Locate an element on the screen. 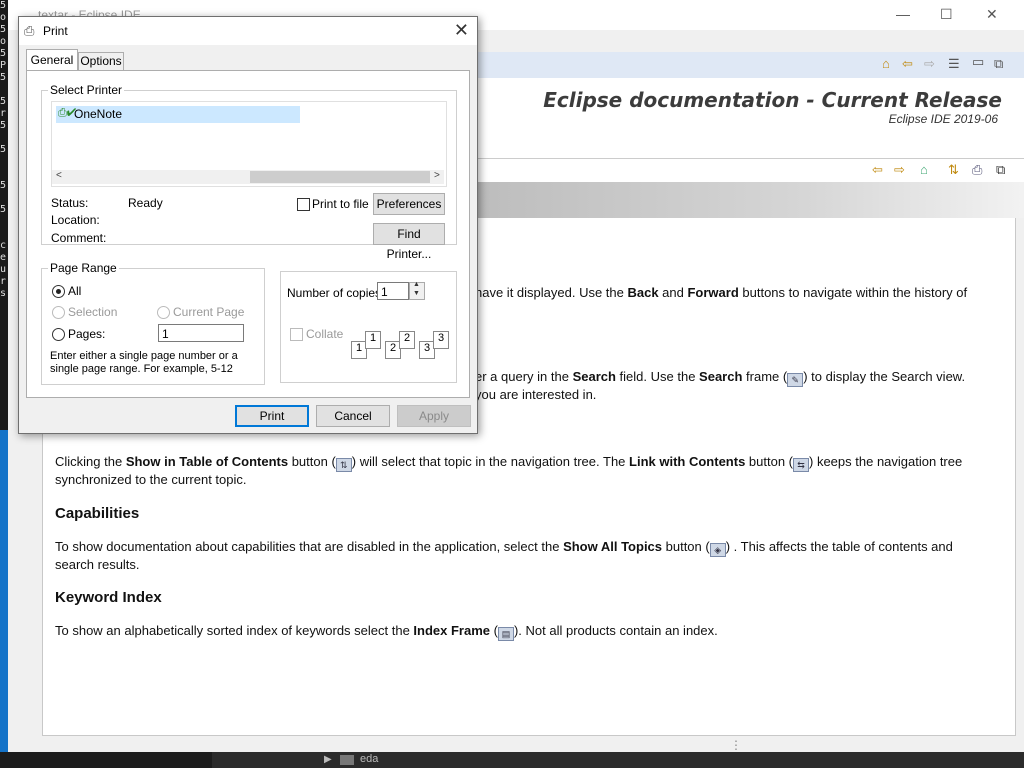  spin-up-icon: ▲ is located at coordinates (416, 284).